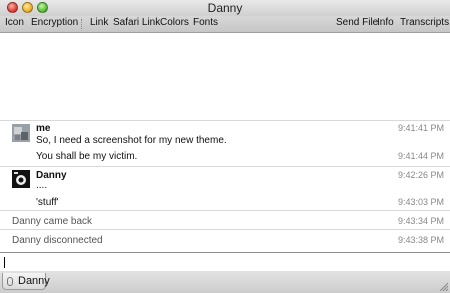  What do you see at coordinates (136, 22) in the screenshot?
I see `toolbar-safari-link-button: Safari Link` at bounding box center [136, 22].